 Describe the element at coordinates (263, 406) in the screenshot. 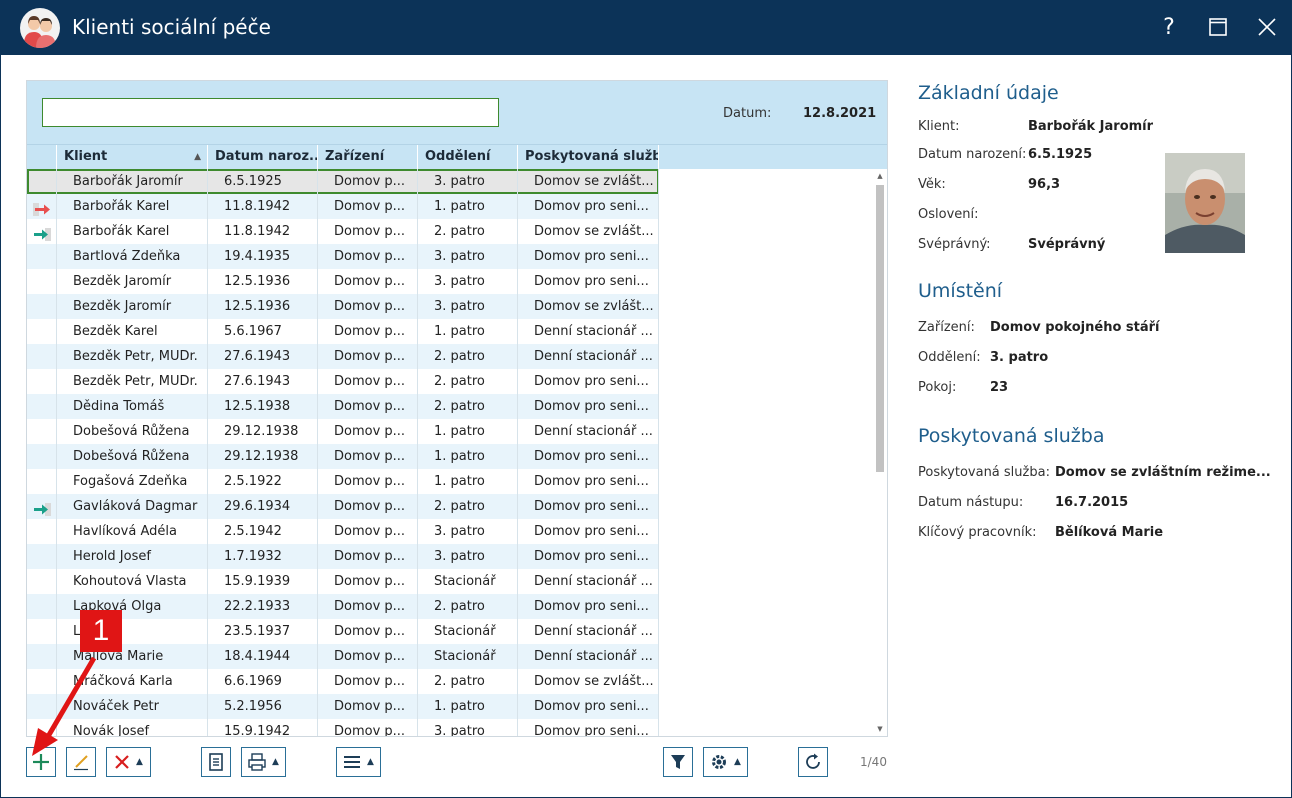

I see `cell-datum-narozeni: 12.5.1938` at that location.